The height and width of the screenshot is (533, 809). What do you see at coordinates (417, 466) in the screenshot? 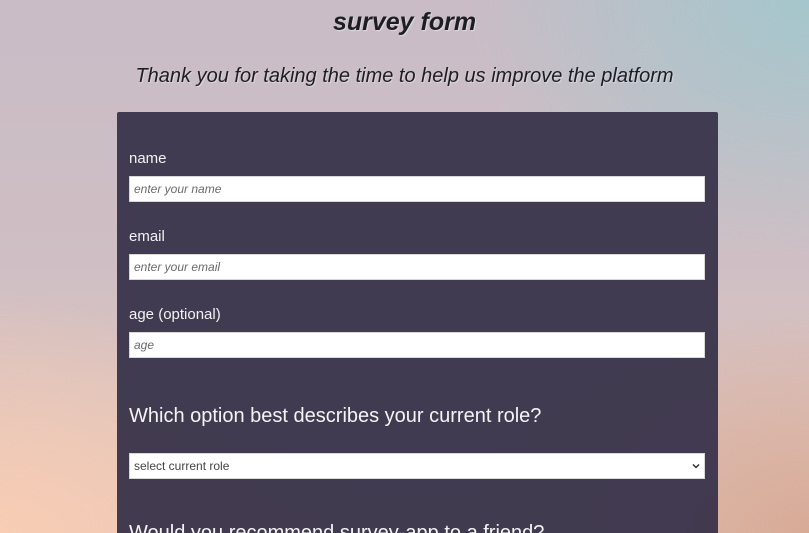
I see `role-select: select current role` at bounding box center [417, 466].